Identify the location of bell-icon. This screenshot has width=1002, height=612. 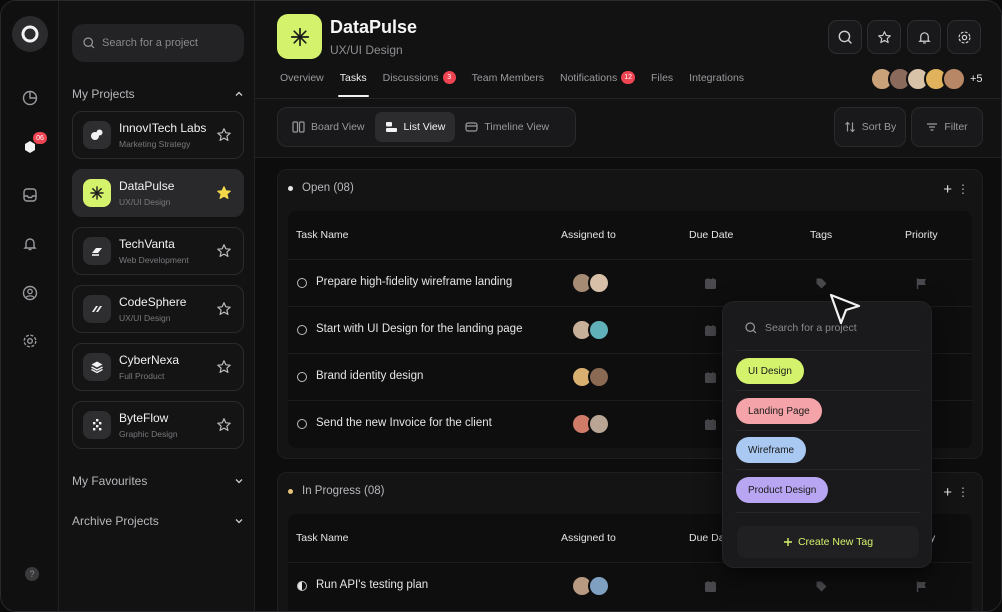
(30, 244).